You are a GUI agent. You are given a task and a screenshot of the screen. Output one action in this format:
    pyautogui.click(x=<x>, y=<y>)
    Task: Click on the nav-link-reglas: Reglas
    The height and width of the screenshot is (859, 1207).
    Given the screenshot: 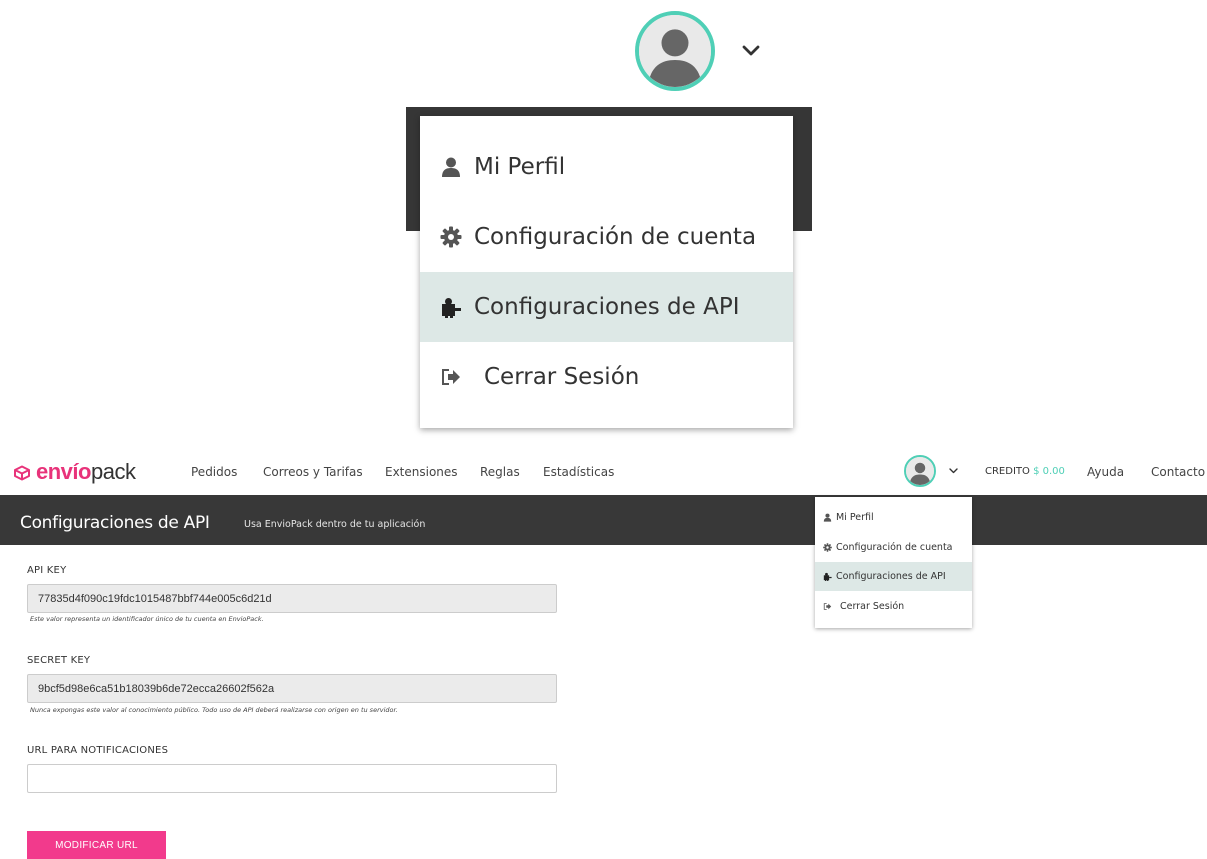 What is the action you would take?
    pyautogui.click(x=500, y=472)
    